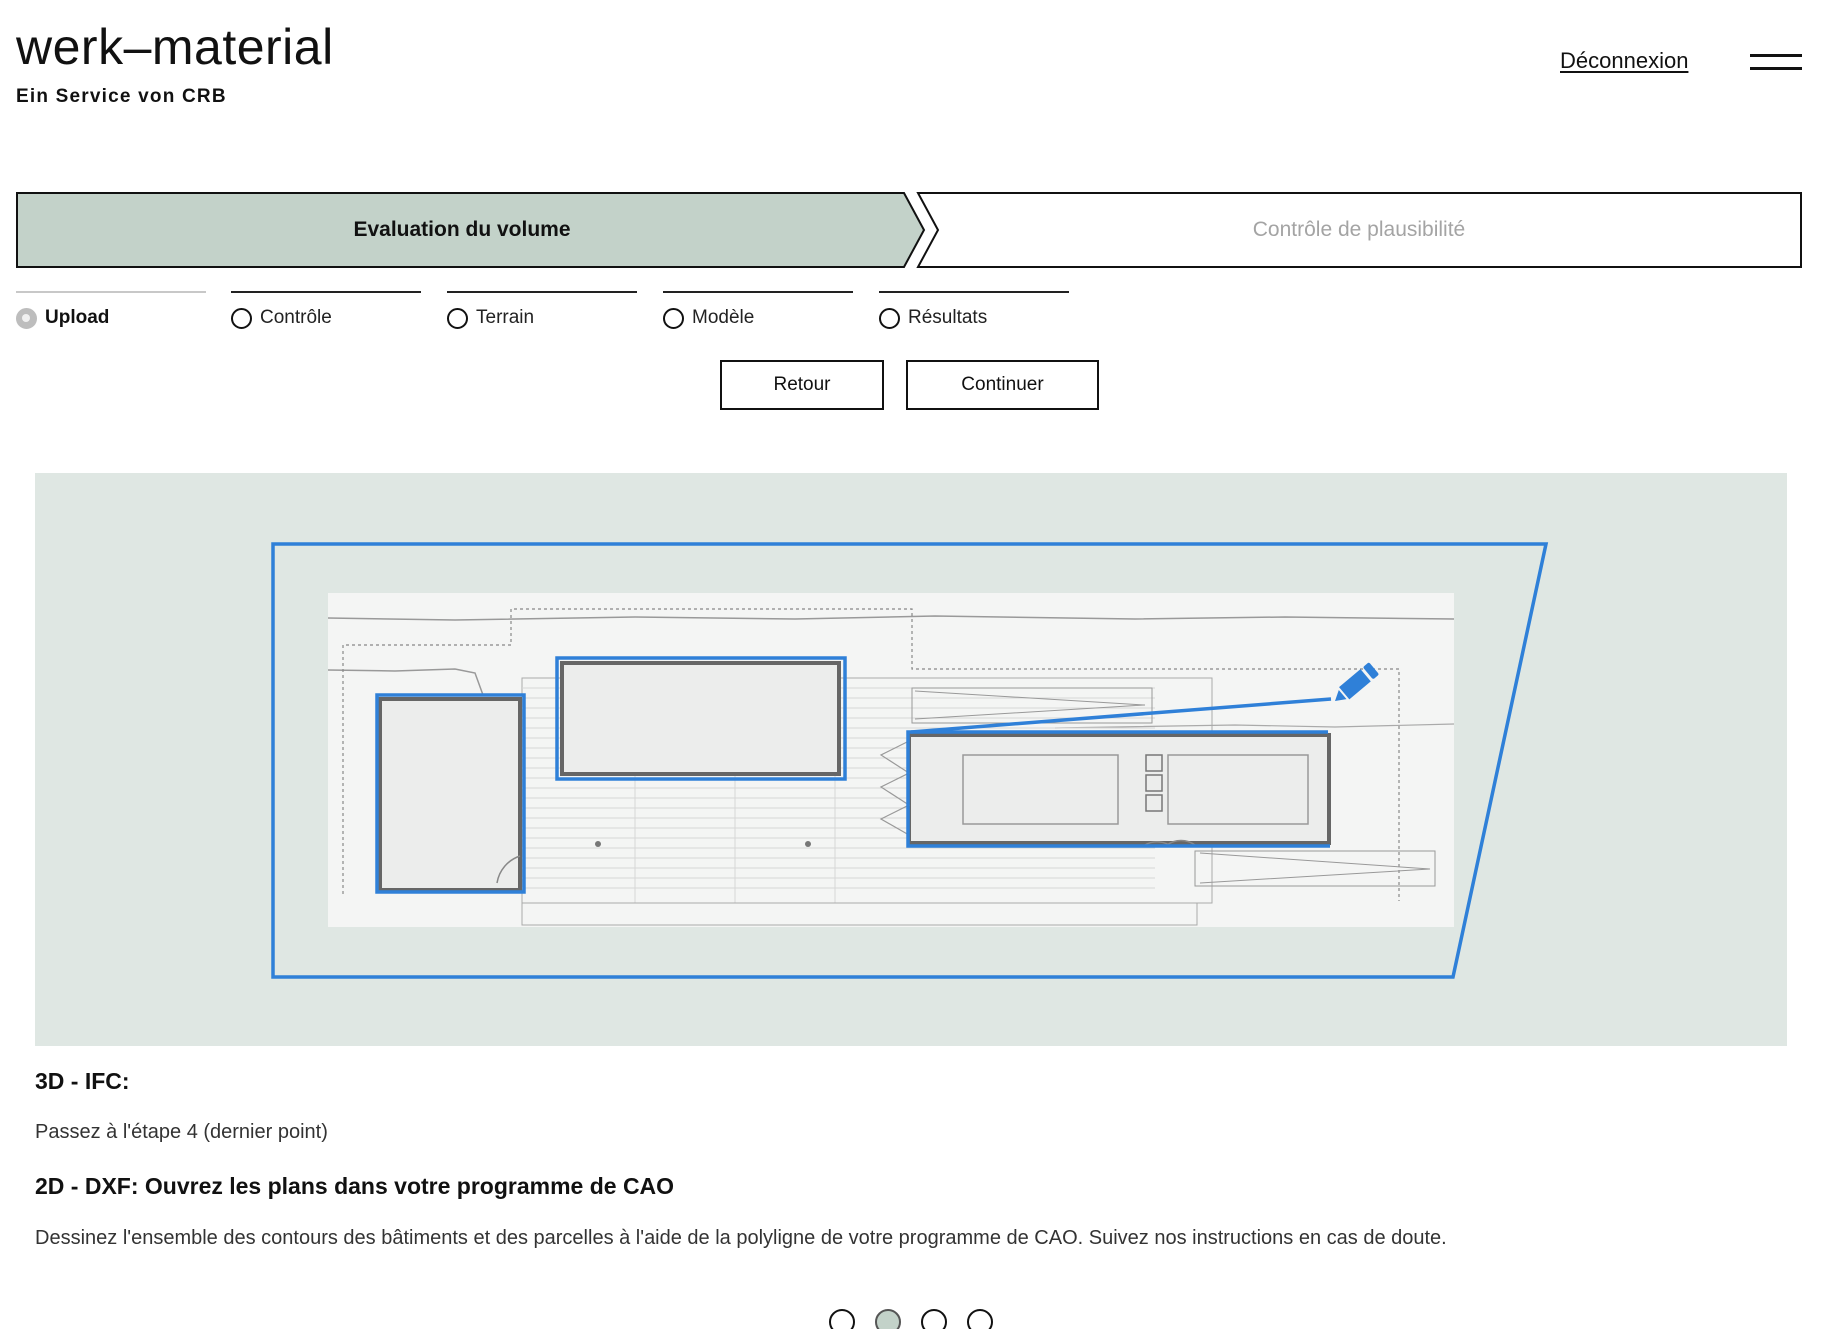  Describe the element at coordinates (77, 317) in the screenshot. I see `substep-label: Upload` at that location.